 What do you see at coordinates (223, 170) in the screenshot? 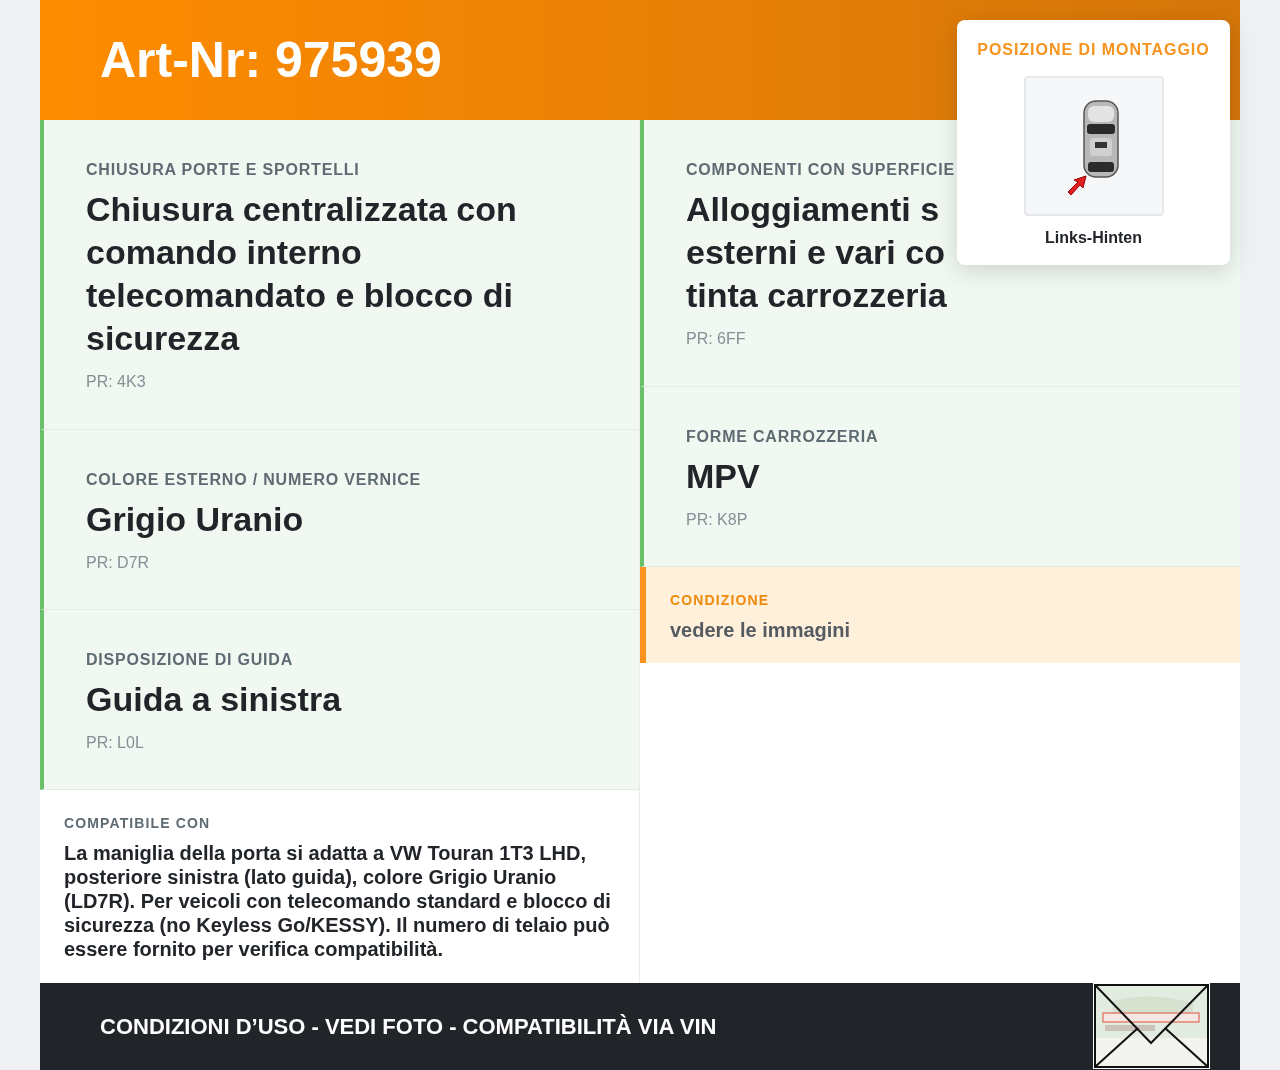
I see `section-label: CHIUSURA PORTE E SPORTELLI` at bounding box center [223, 170].